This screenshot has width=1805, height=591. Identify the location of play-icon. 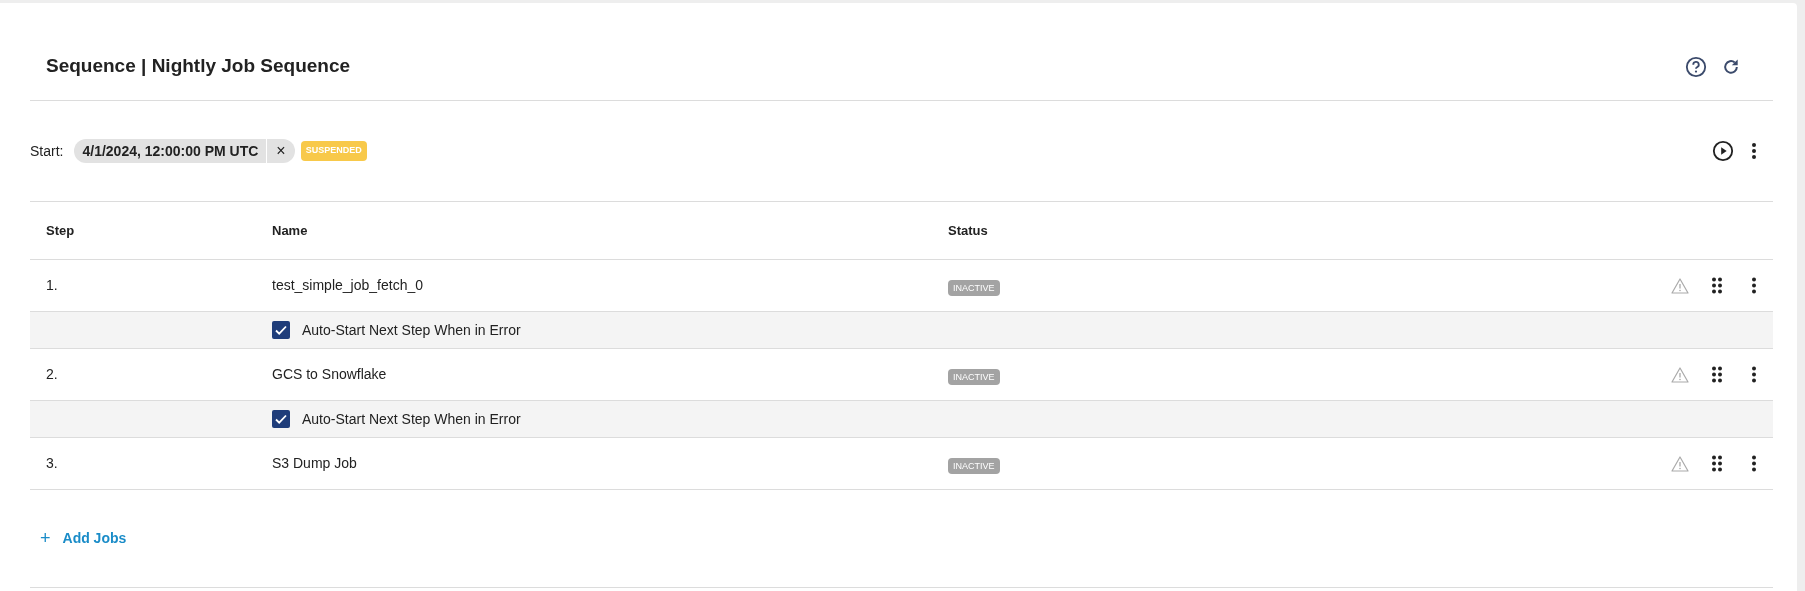
(1723, 151).